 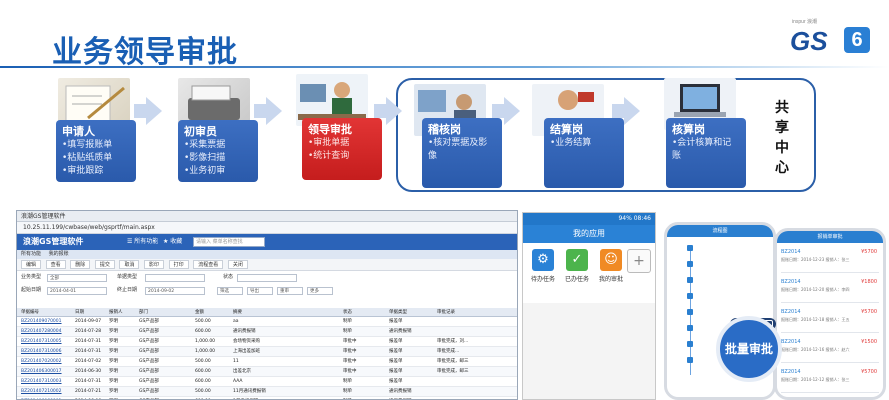 I want to click on edit-button: 编辑, so click(x=31, y=264).